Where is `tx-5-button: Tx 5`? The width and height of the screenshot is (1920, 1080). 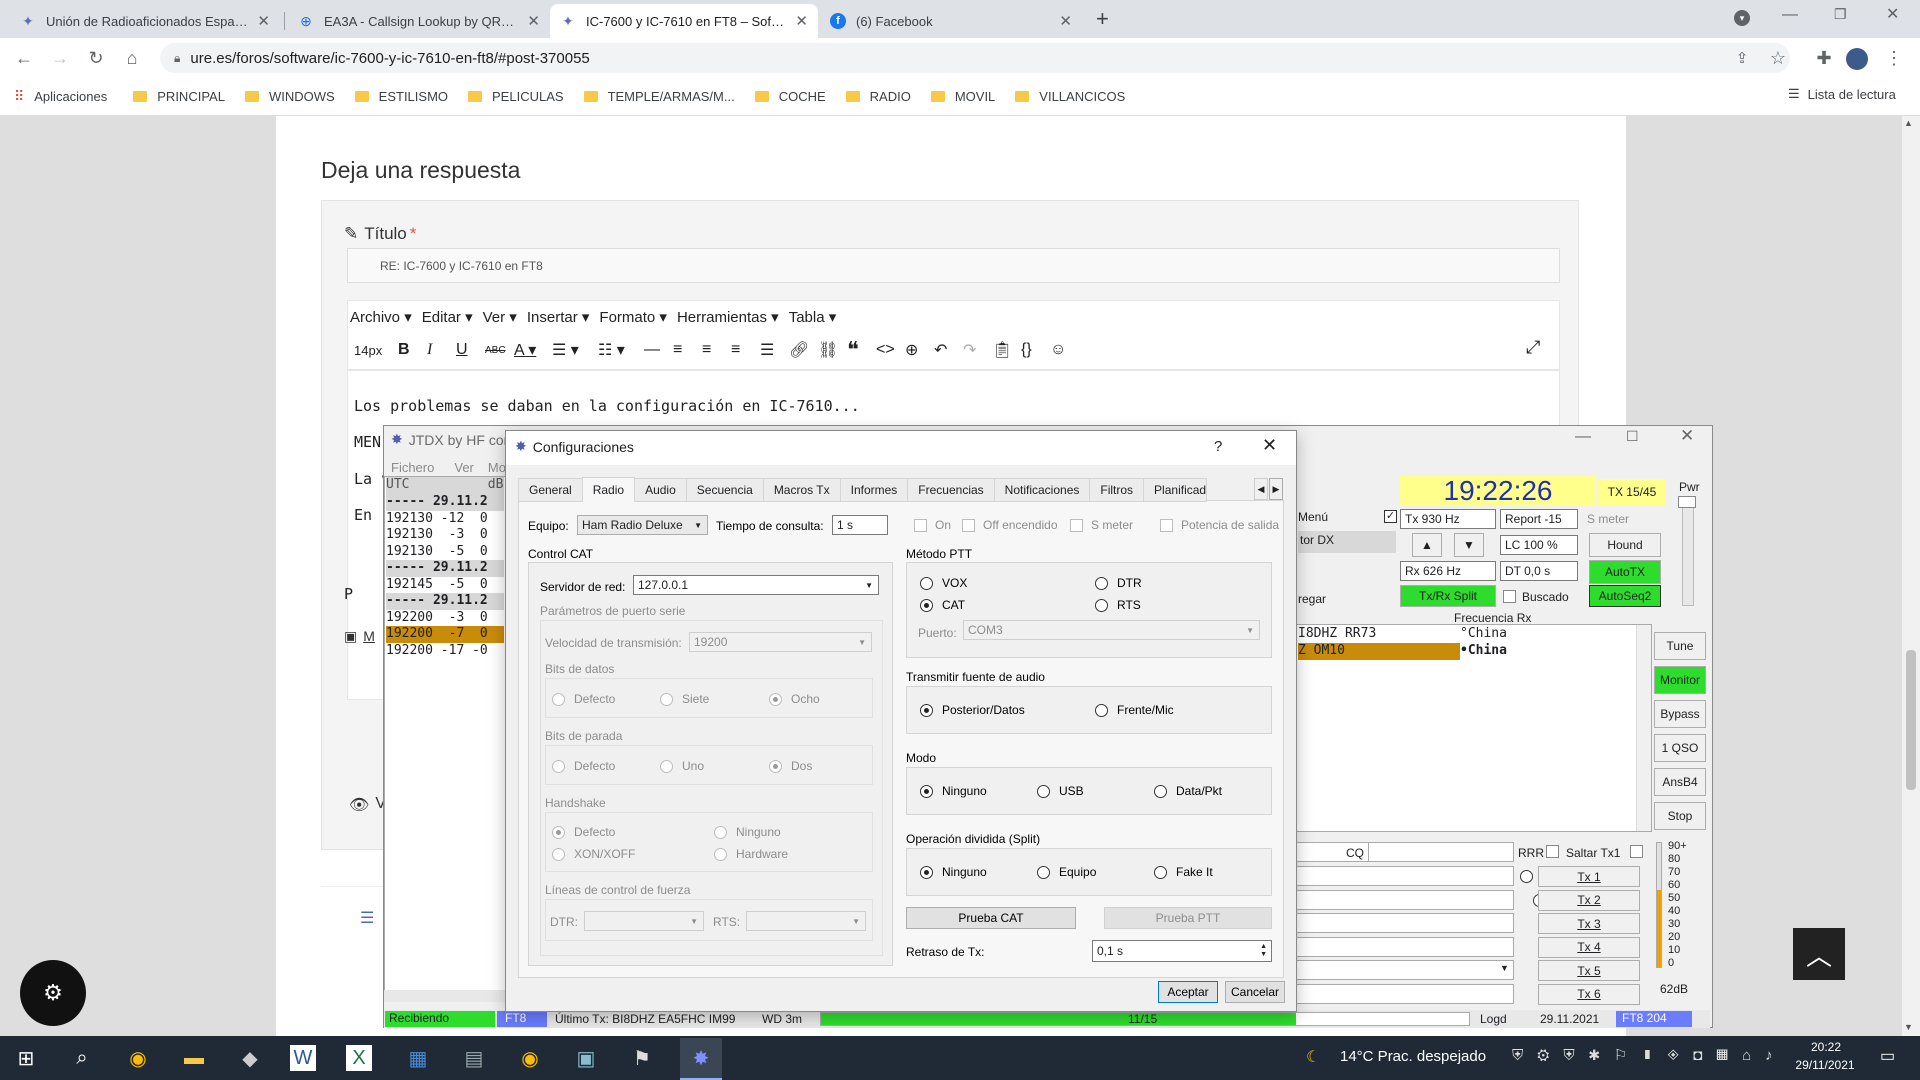 tx-5-button: Tx 5 is located at coordinates (1589, 970).